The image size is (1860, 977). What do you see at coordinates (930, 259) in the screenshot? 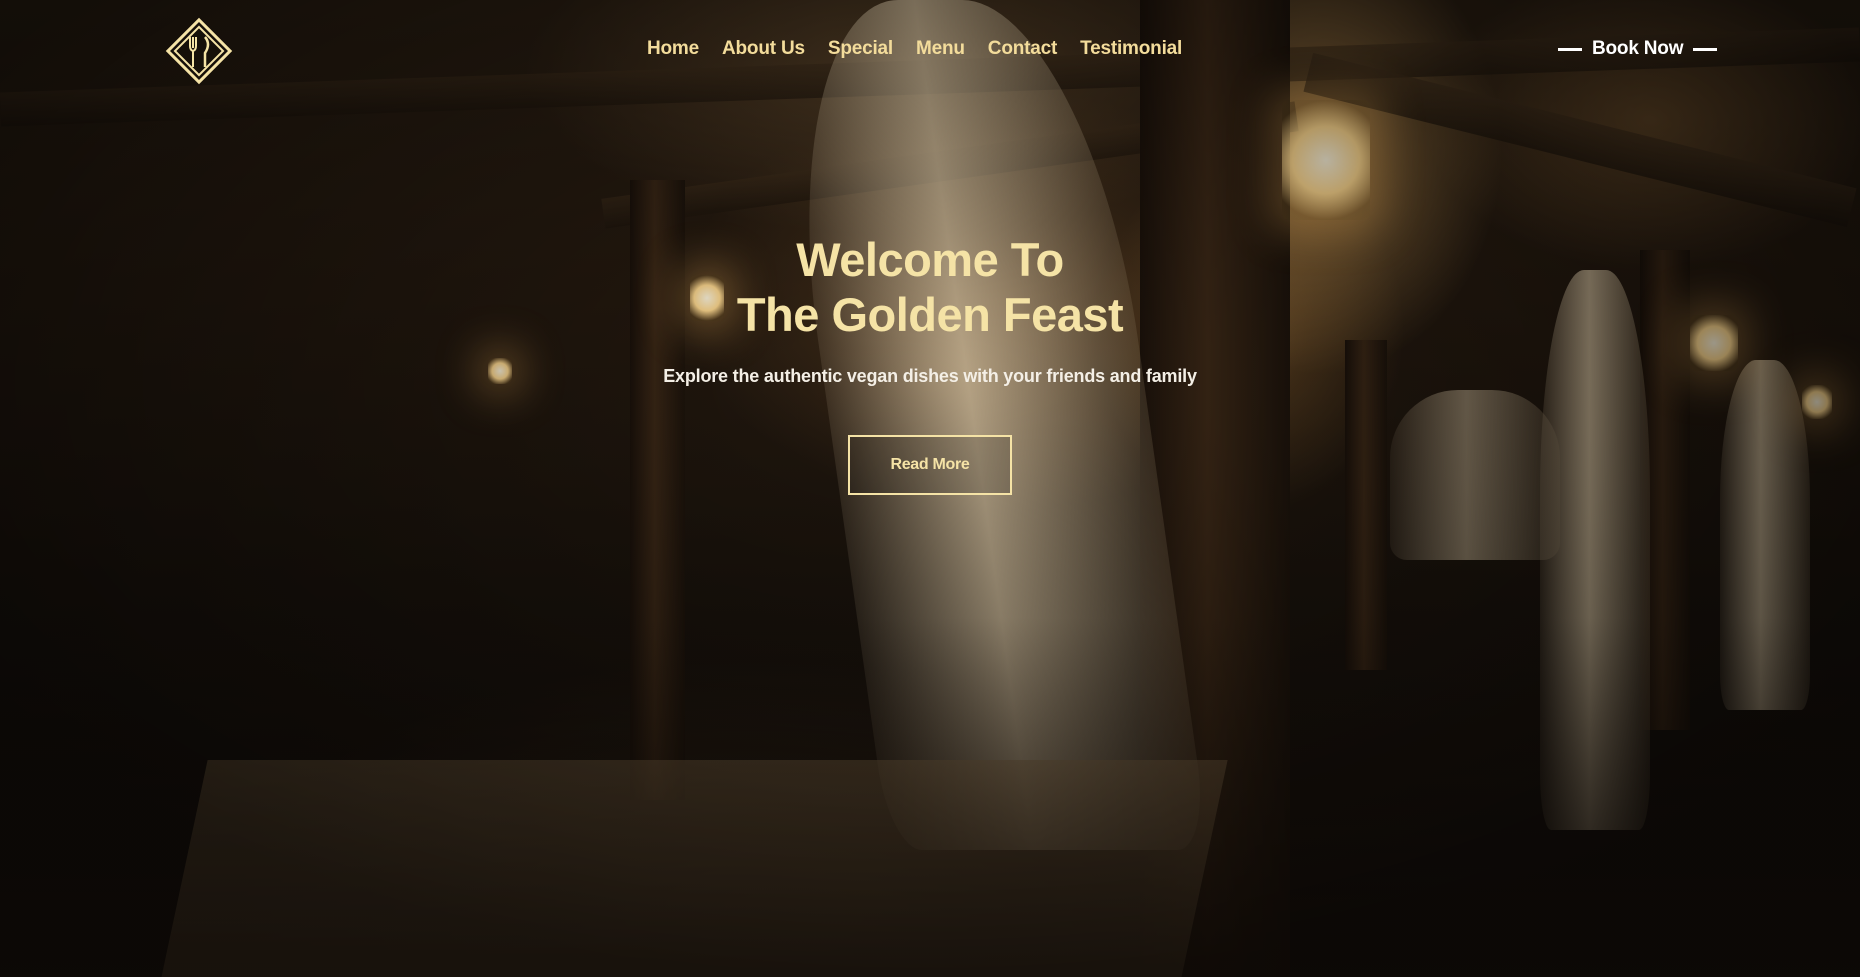
I see `hero-title-line1: Welcome To` at bounding box center [930, 259].